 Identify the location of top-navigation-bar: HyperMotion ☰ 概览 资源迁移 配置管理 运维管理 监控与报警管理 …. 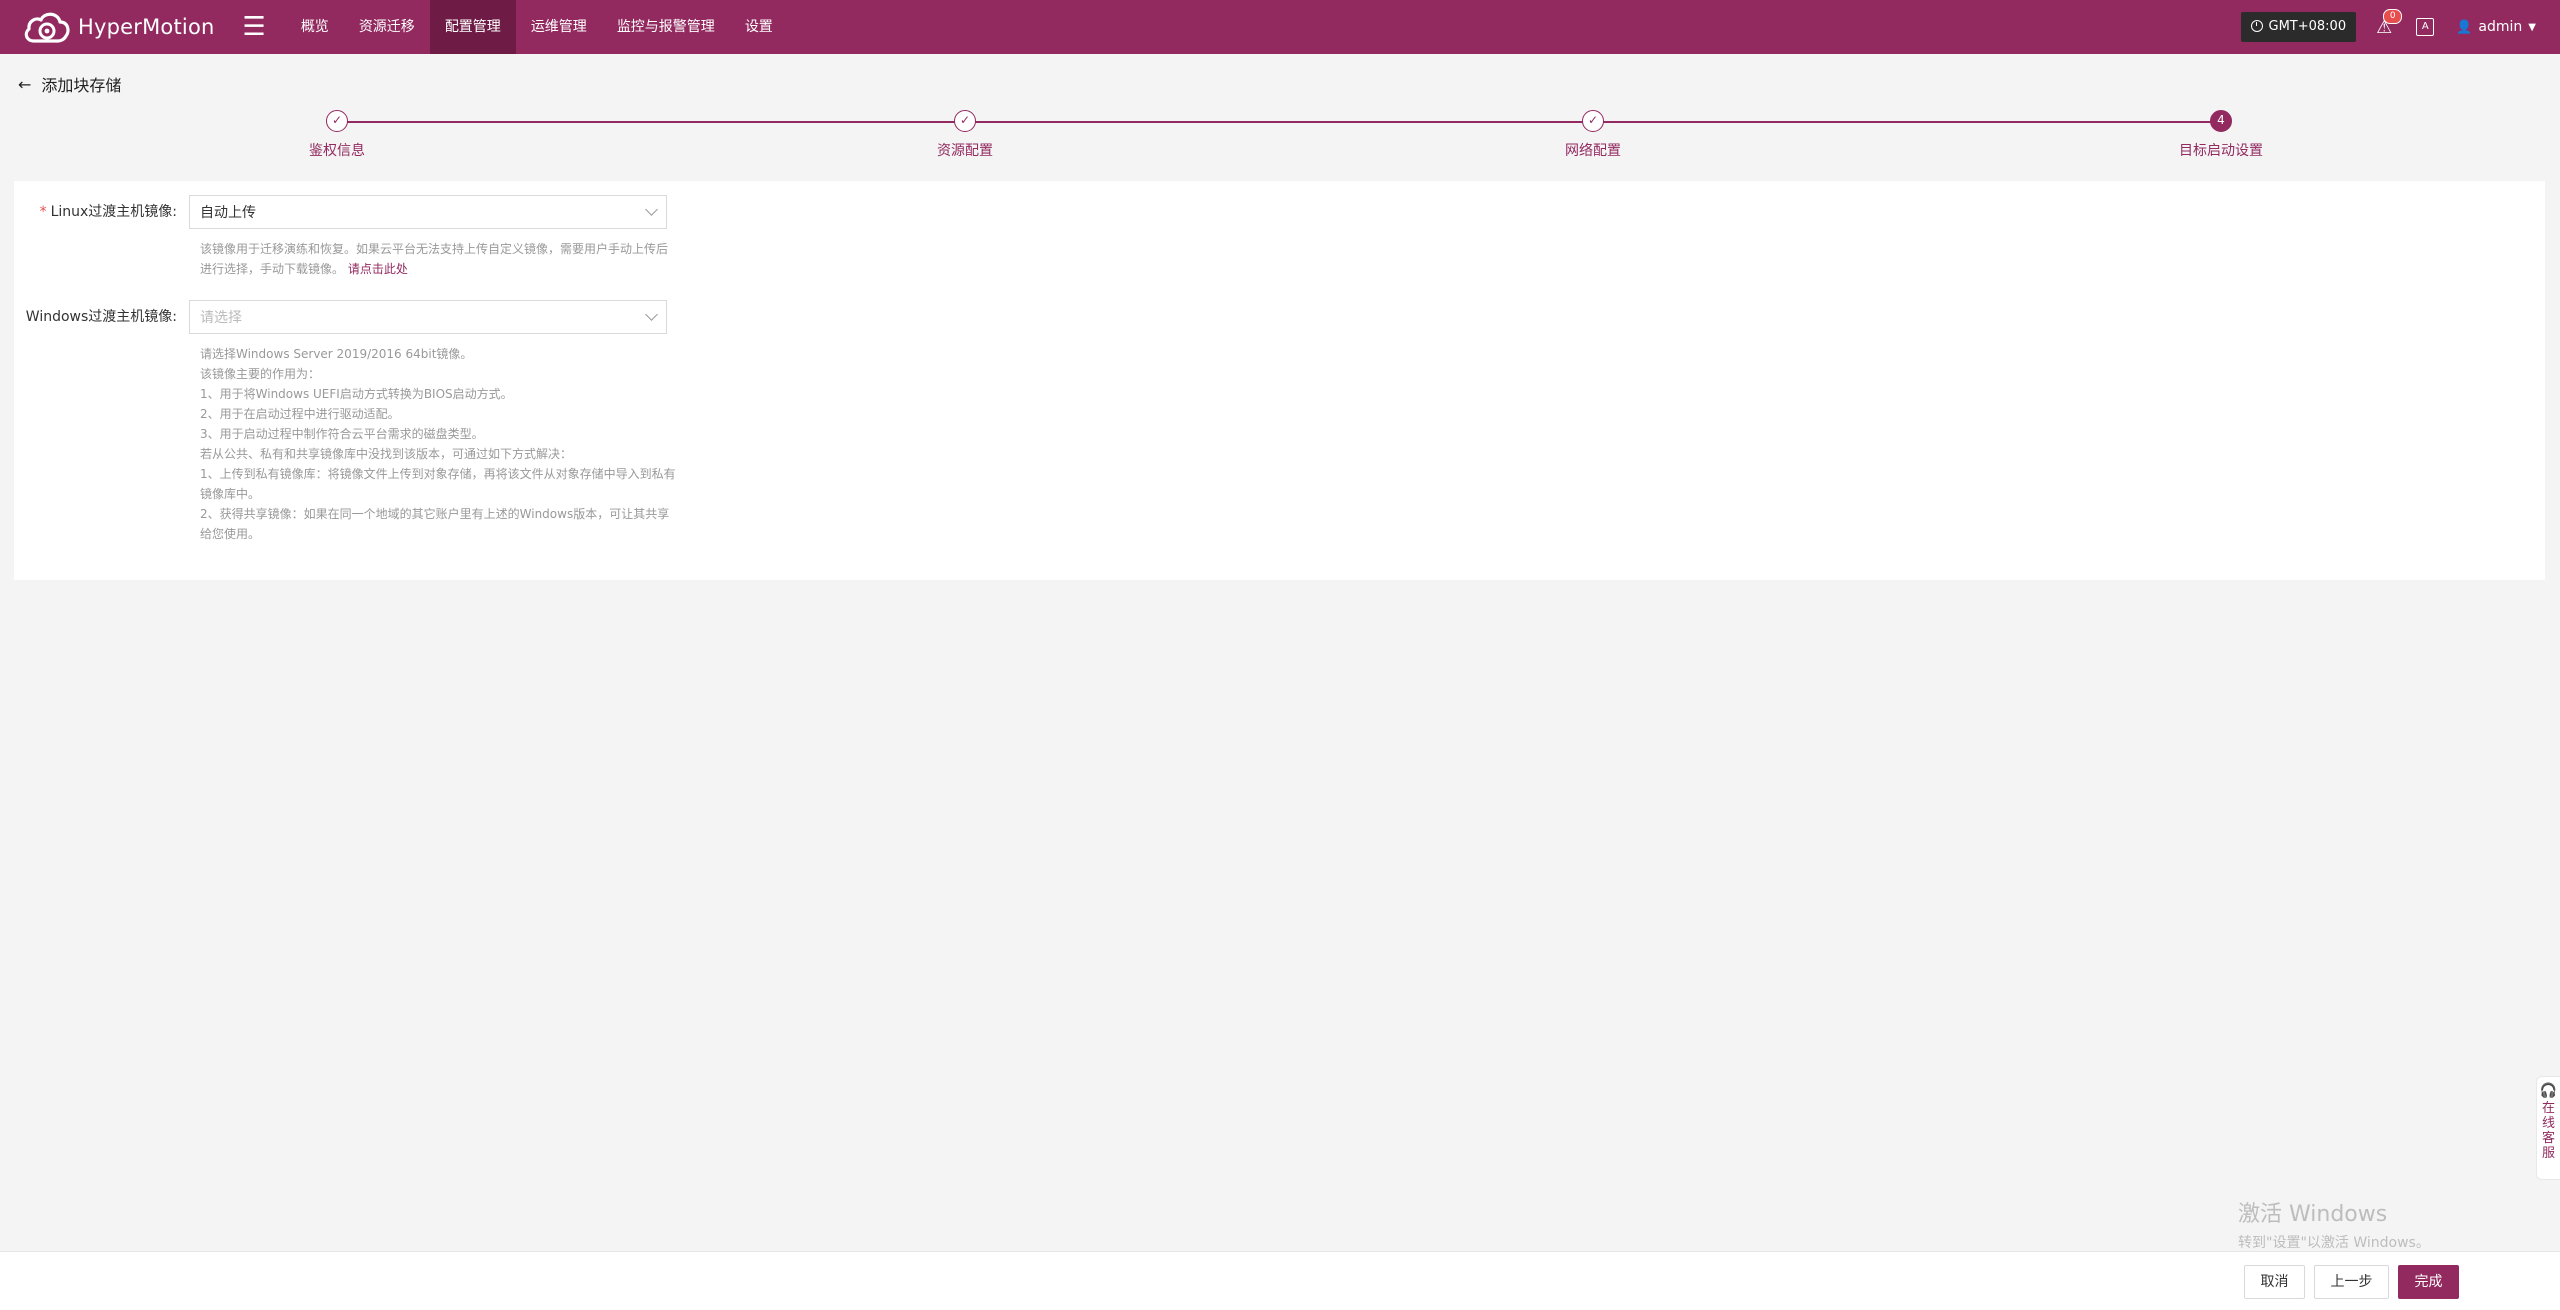
(1280, 27).